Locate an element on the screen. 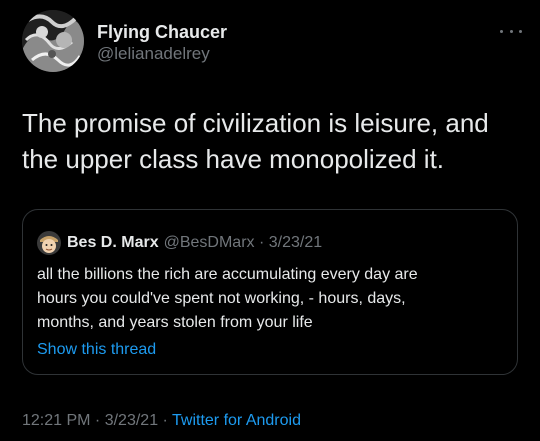 This screenshot has width=540, height=441. ornate-illustration-icon is located at coordinates (53, 41).